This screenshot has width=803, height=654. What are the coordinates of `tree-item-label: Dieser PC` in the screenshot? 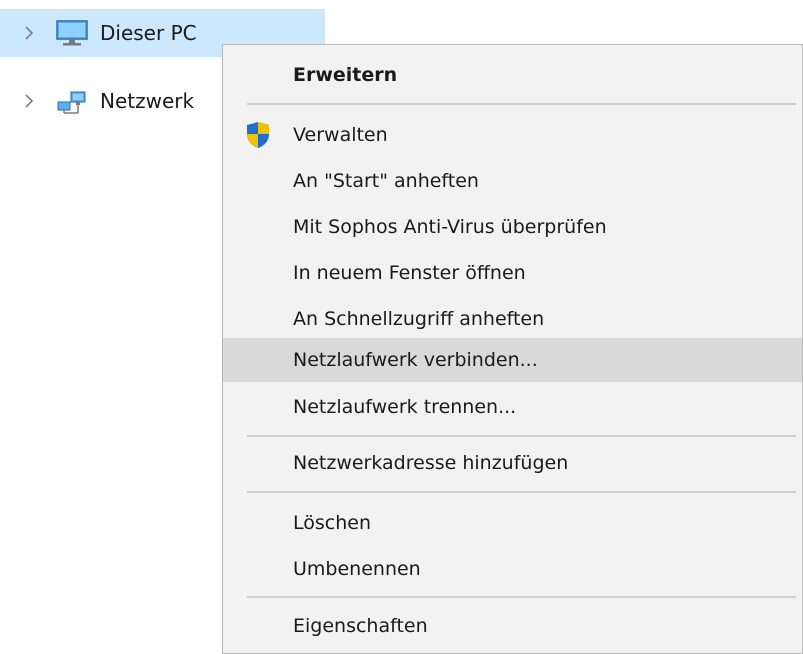 It's located at (148, 33).